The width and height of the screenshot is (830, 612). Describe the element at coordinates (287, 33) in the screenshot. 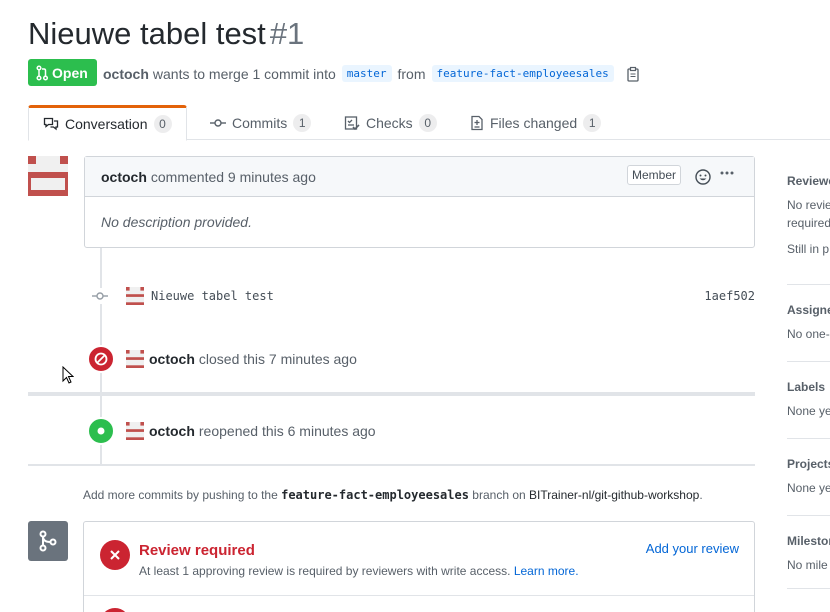

I see `pr-number: #1` at that location.